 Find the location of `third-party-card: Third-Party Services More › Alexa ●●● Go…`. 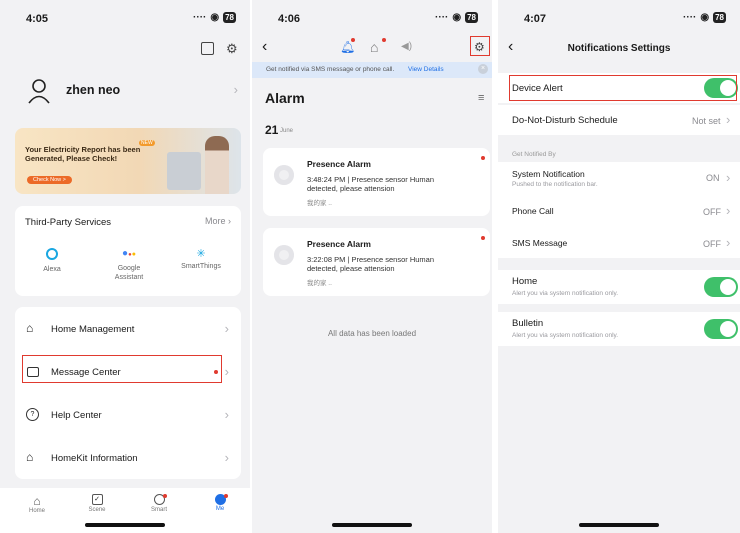

third-party-card: Third-Party Services More › Alexa ●●● Go… is located at coordinates (128, 251).